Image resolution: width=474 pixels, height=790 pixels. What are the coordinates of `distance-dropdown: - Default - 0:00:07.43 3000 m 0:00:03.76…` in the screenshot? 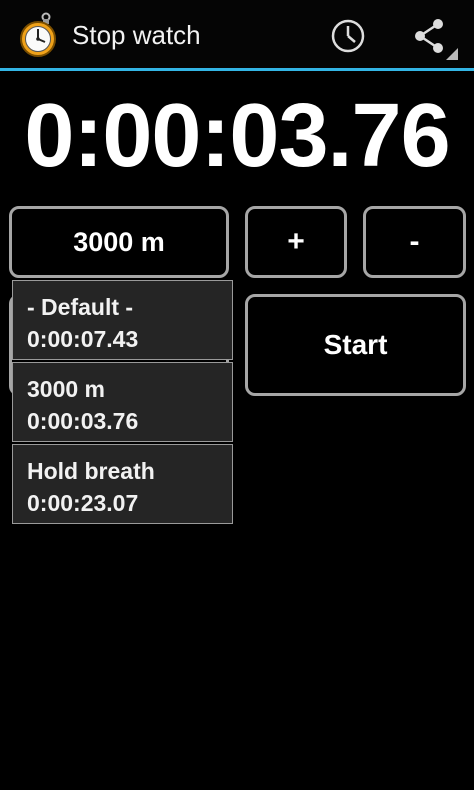 It's located at (122, 403).